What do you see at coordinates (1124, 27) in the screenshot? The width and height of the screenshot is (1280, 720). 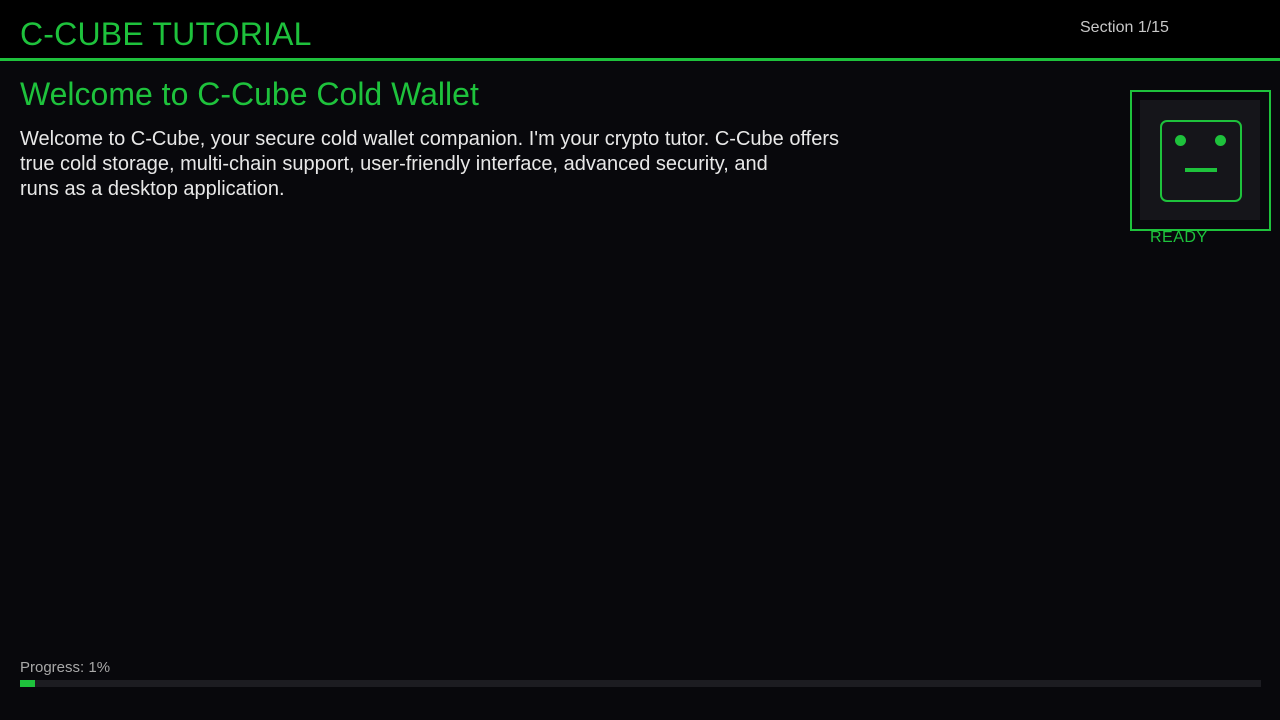 I see `section-indicator: Section 1/15` at bounding box center [1124, 27].